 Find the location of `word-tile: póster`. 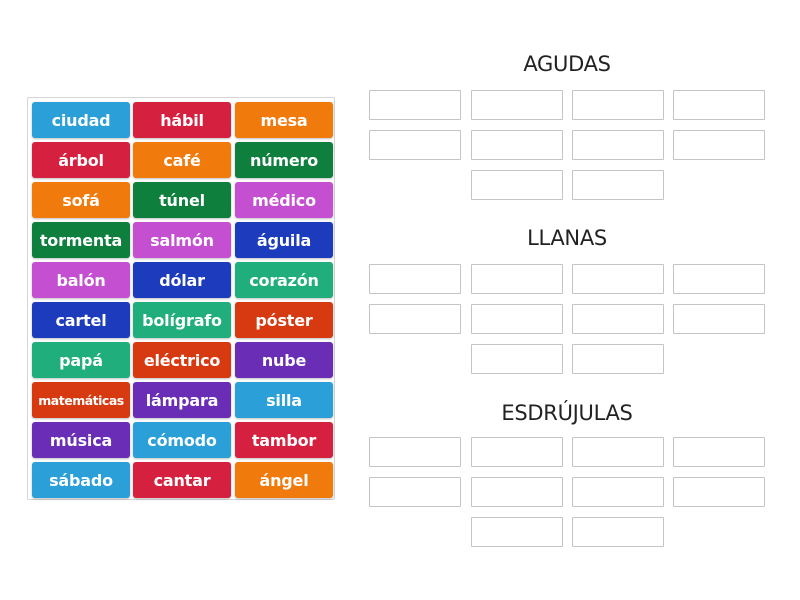

word-tile: póster is located at coordinates (284, 320).